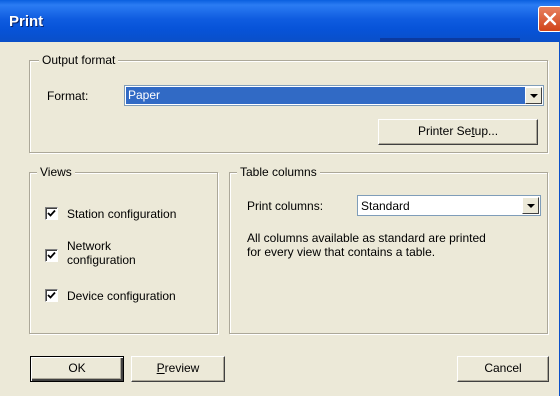  Describe the element at coordinates (89, 246) in the screenshot. I see `network-configuration-label-line1: Network` at that location.